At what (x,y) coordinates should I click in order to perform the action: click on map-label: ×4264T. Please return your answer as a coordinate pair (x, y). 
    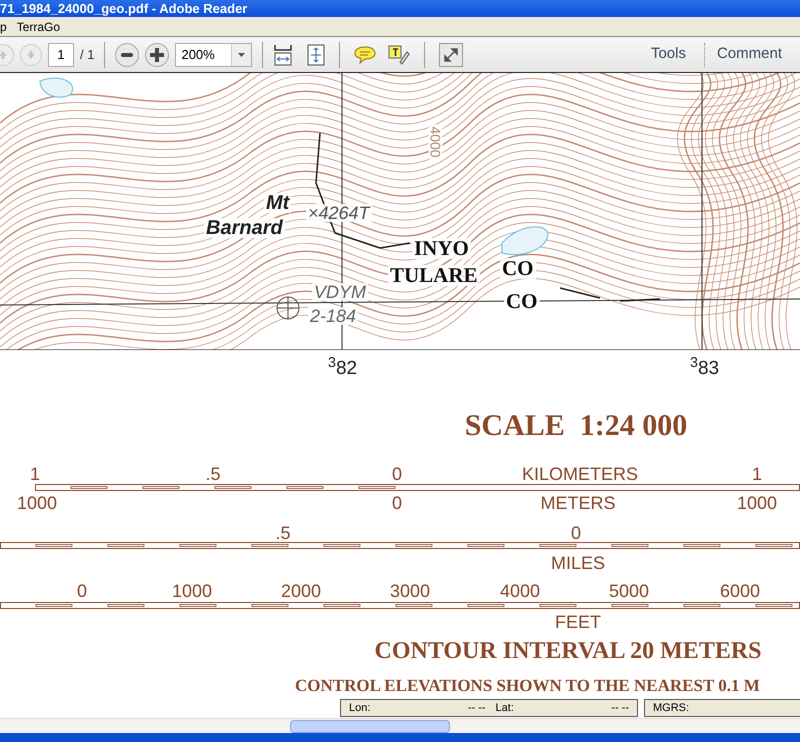
    Looking at the image, I should click on (339, 213).